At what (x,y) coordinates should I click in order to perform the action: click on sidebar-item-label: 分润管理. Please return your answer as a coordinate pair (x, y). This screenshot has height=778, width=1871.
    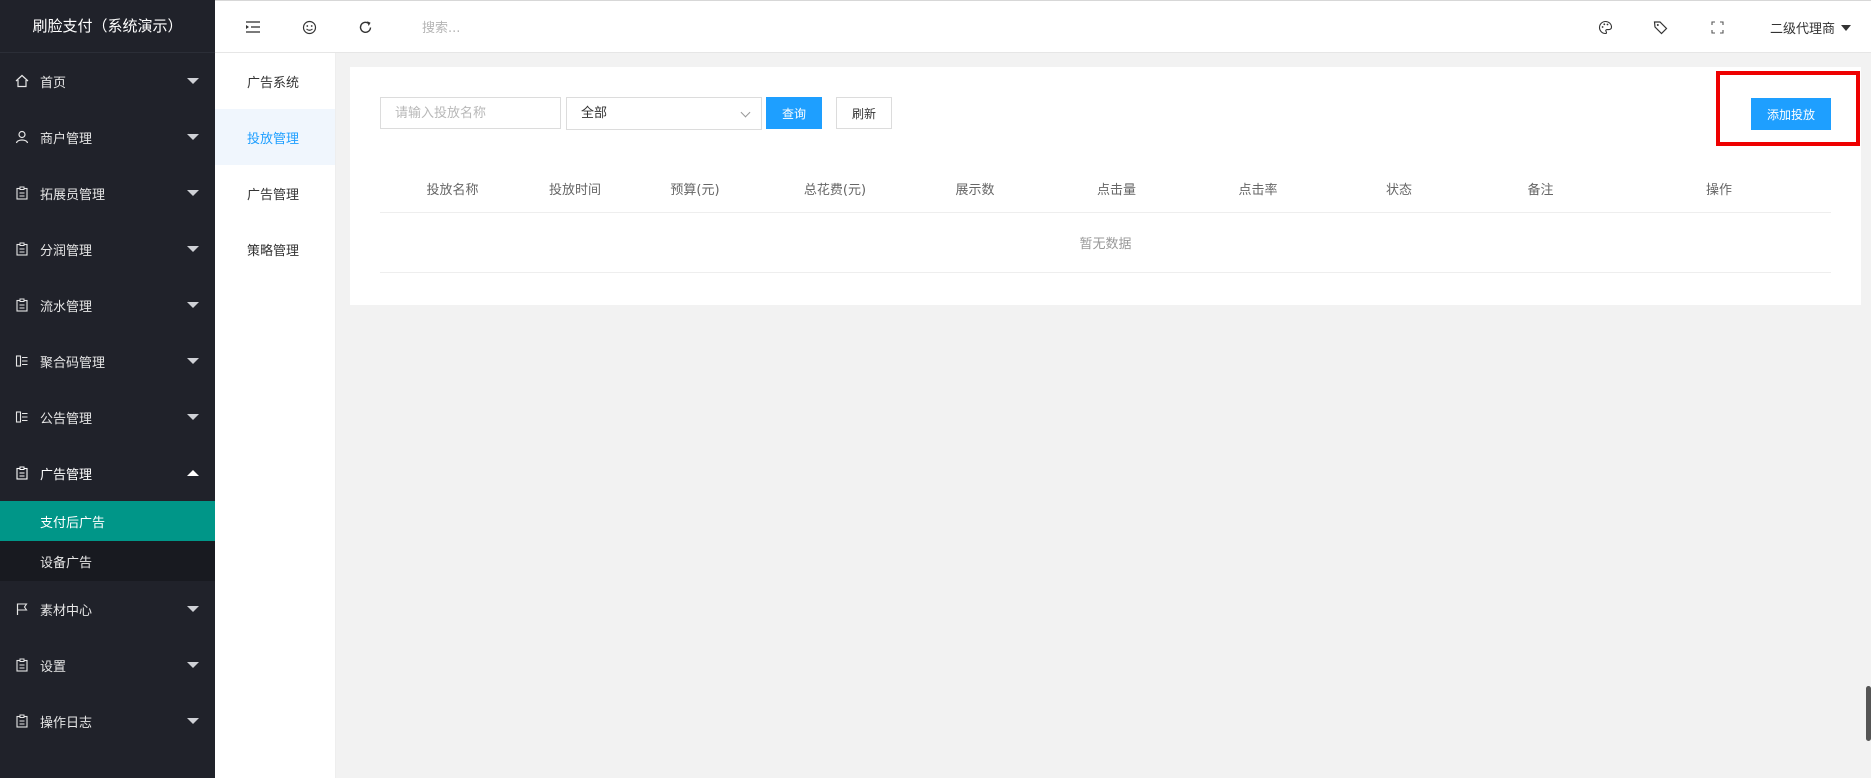
    Looking at the image, I should click on (66, 251).